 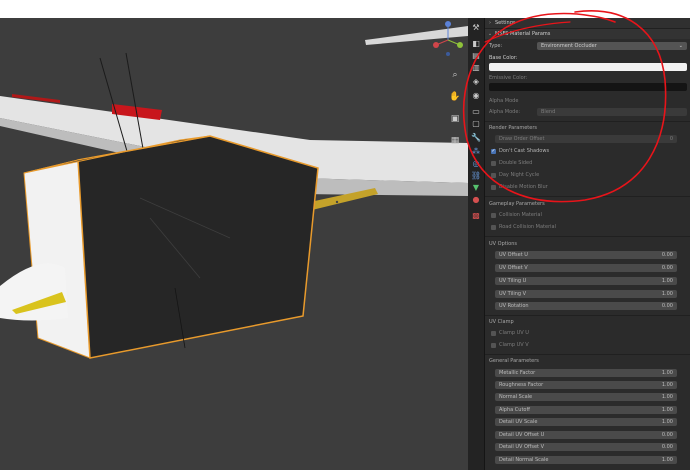 I want to click on type-value: Environment Occluder, so click(x=569, y=46).